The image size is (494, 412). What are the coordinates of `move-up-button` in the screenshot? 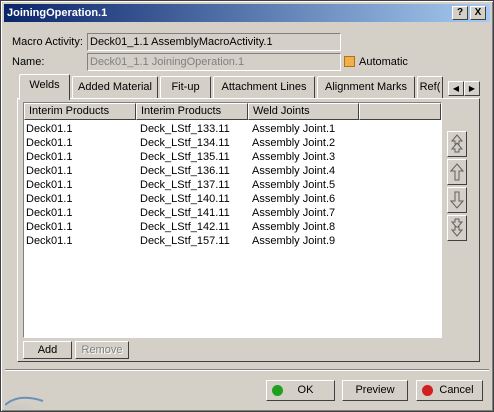 It's located at (457, 172).